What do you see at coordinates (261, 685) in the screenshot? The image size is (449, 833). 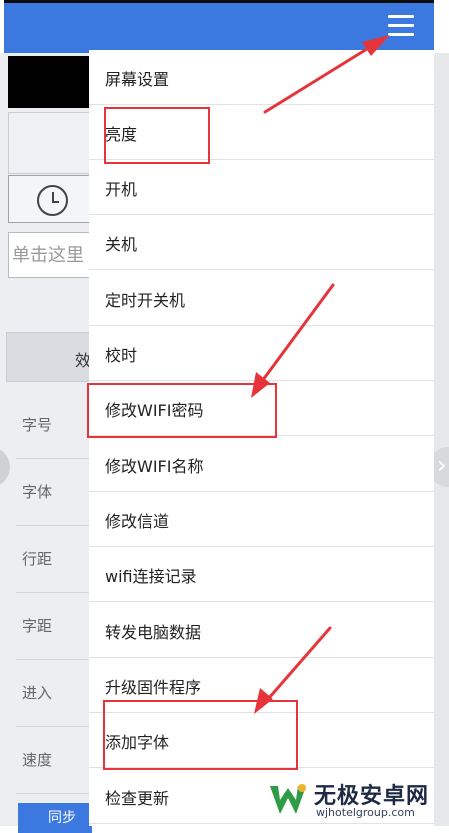 I see `menu-item-upgrade-firmware: 升级固件程序` at bounding box center [261, 685].